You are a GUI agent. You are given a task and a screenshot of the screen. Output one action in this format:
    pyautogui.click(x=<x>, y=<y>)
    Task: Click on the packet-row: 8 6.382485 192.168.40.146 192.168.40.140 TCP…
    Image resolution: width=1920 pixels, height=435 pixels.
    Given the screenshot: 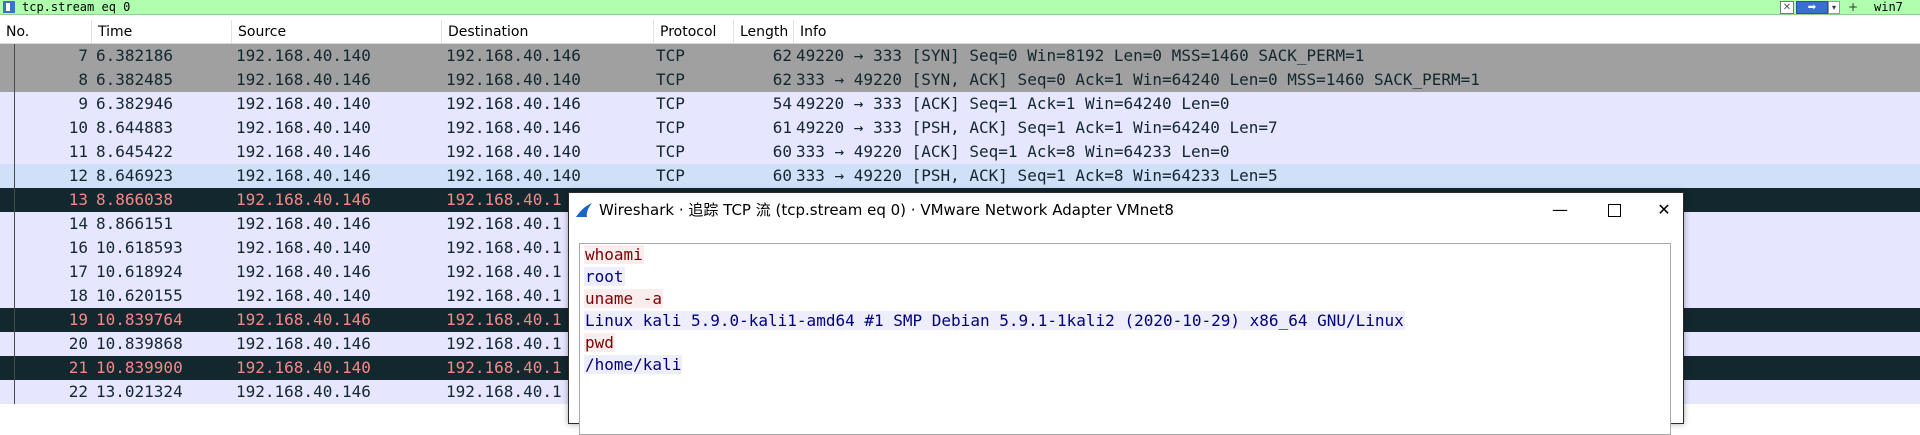 What is the action you would take?
    pyautogui.click(x=960, y=80)
    